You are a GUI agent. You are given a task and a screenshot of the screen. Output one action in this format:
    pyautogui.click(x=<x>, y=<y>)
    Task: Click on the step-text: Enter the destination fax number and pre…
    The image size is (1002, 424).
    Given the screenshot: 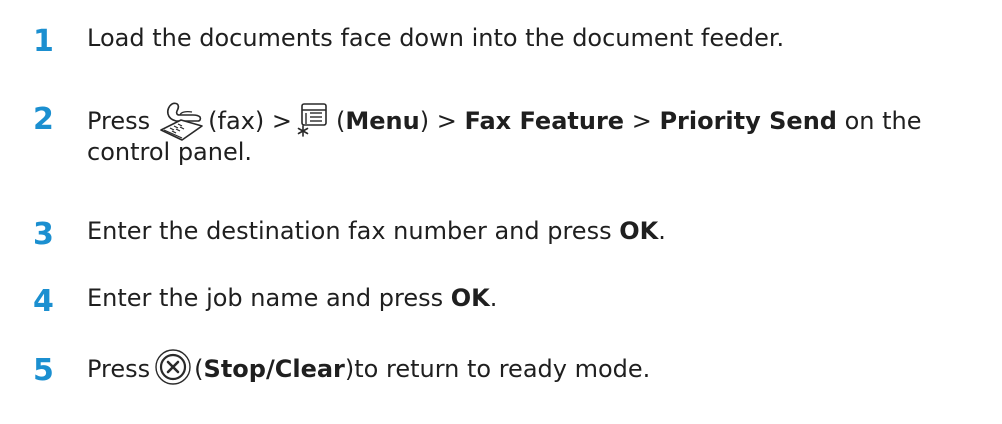 What is the action you would take?
    pyautogui.click(x=537, y=231)
    